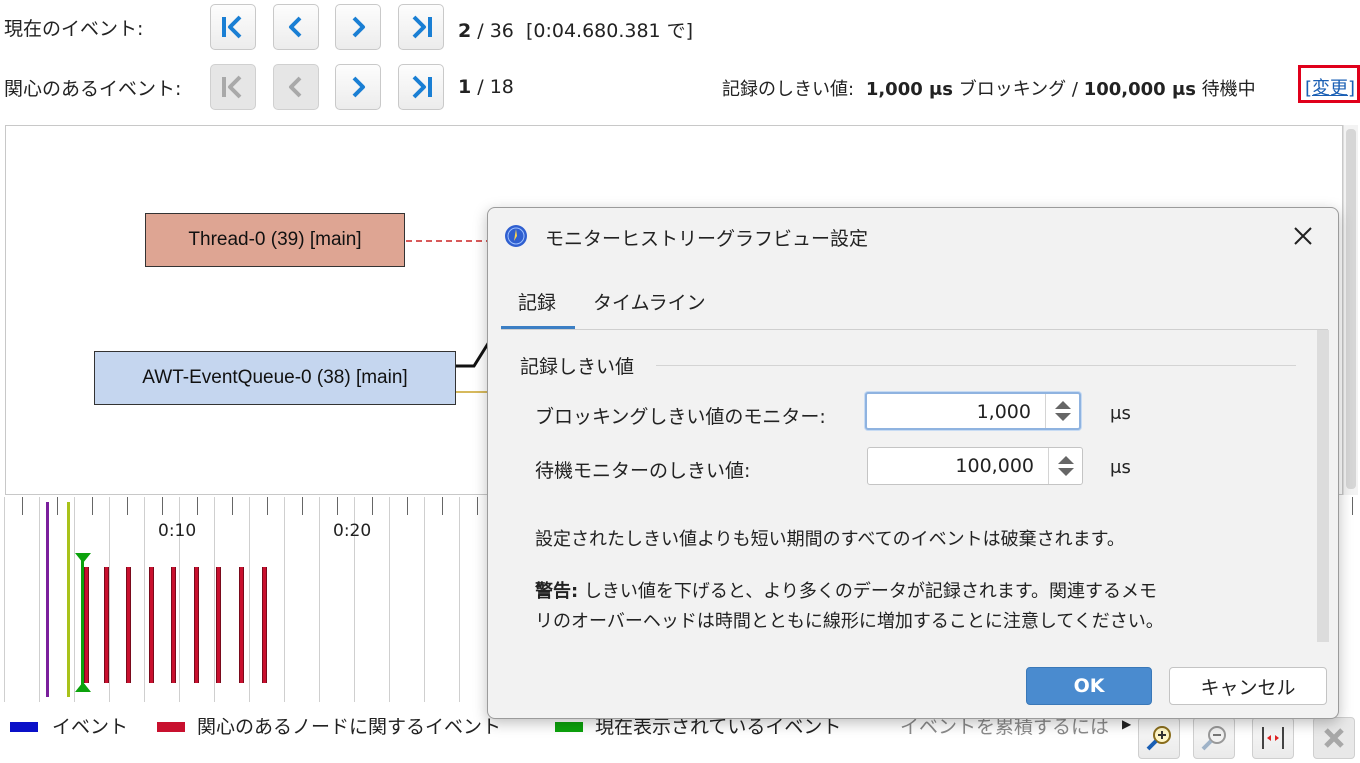 The width and height of the screenshot is (1360, 763). I want to click on graph-vertical-scrollbar, so click(1350, 310).